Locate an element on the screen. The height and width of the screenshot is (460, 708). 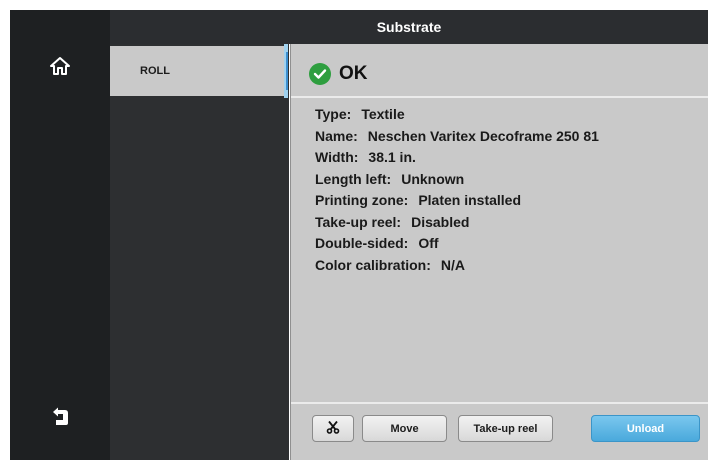
list-item-label: ROLL is located at coordinates (155, 71).